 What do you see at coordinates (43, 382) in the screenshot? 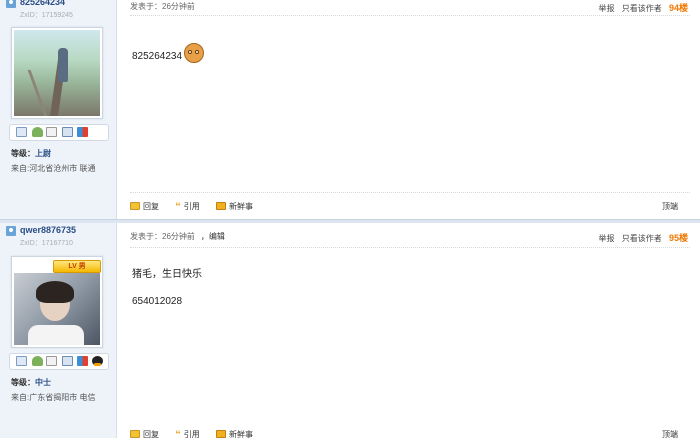
I see `level-value: 中士` at bounding box center [43, 382].